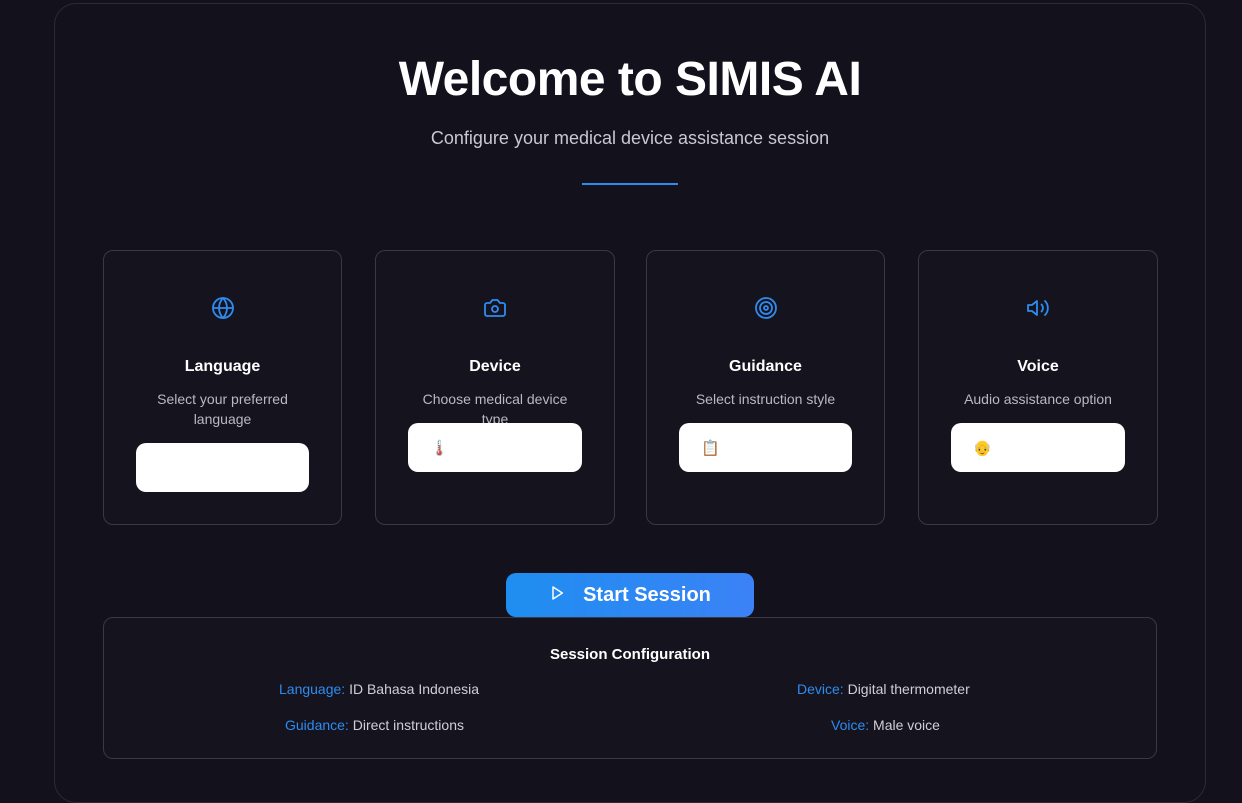  What do you see at coordinates (1038, 308) in the screenshot?
I see `speaker-icon` at bounding box center [1038, 308].